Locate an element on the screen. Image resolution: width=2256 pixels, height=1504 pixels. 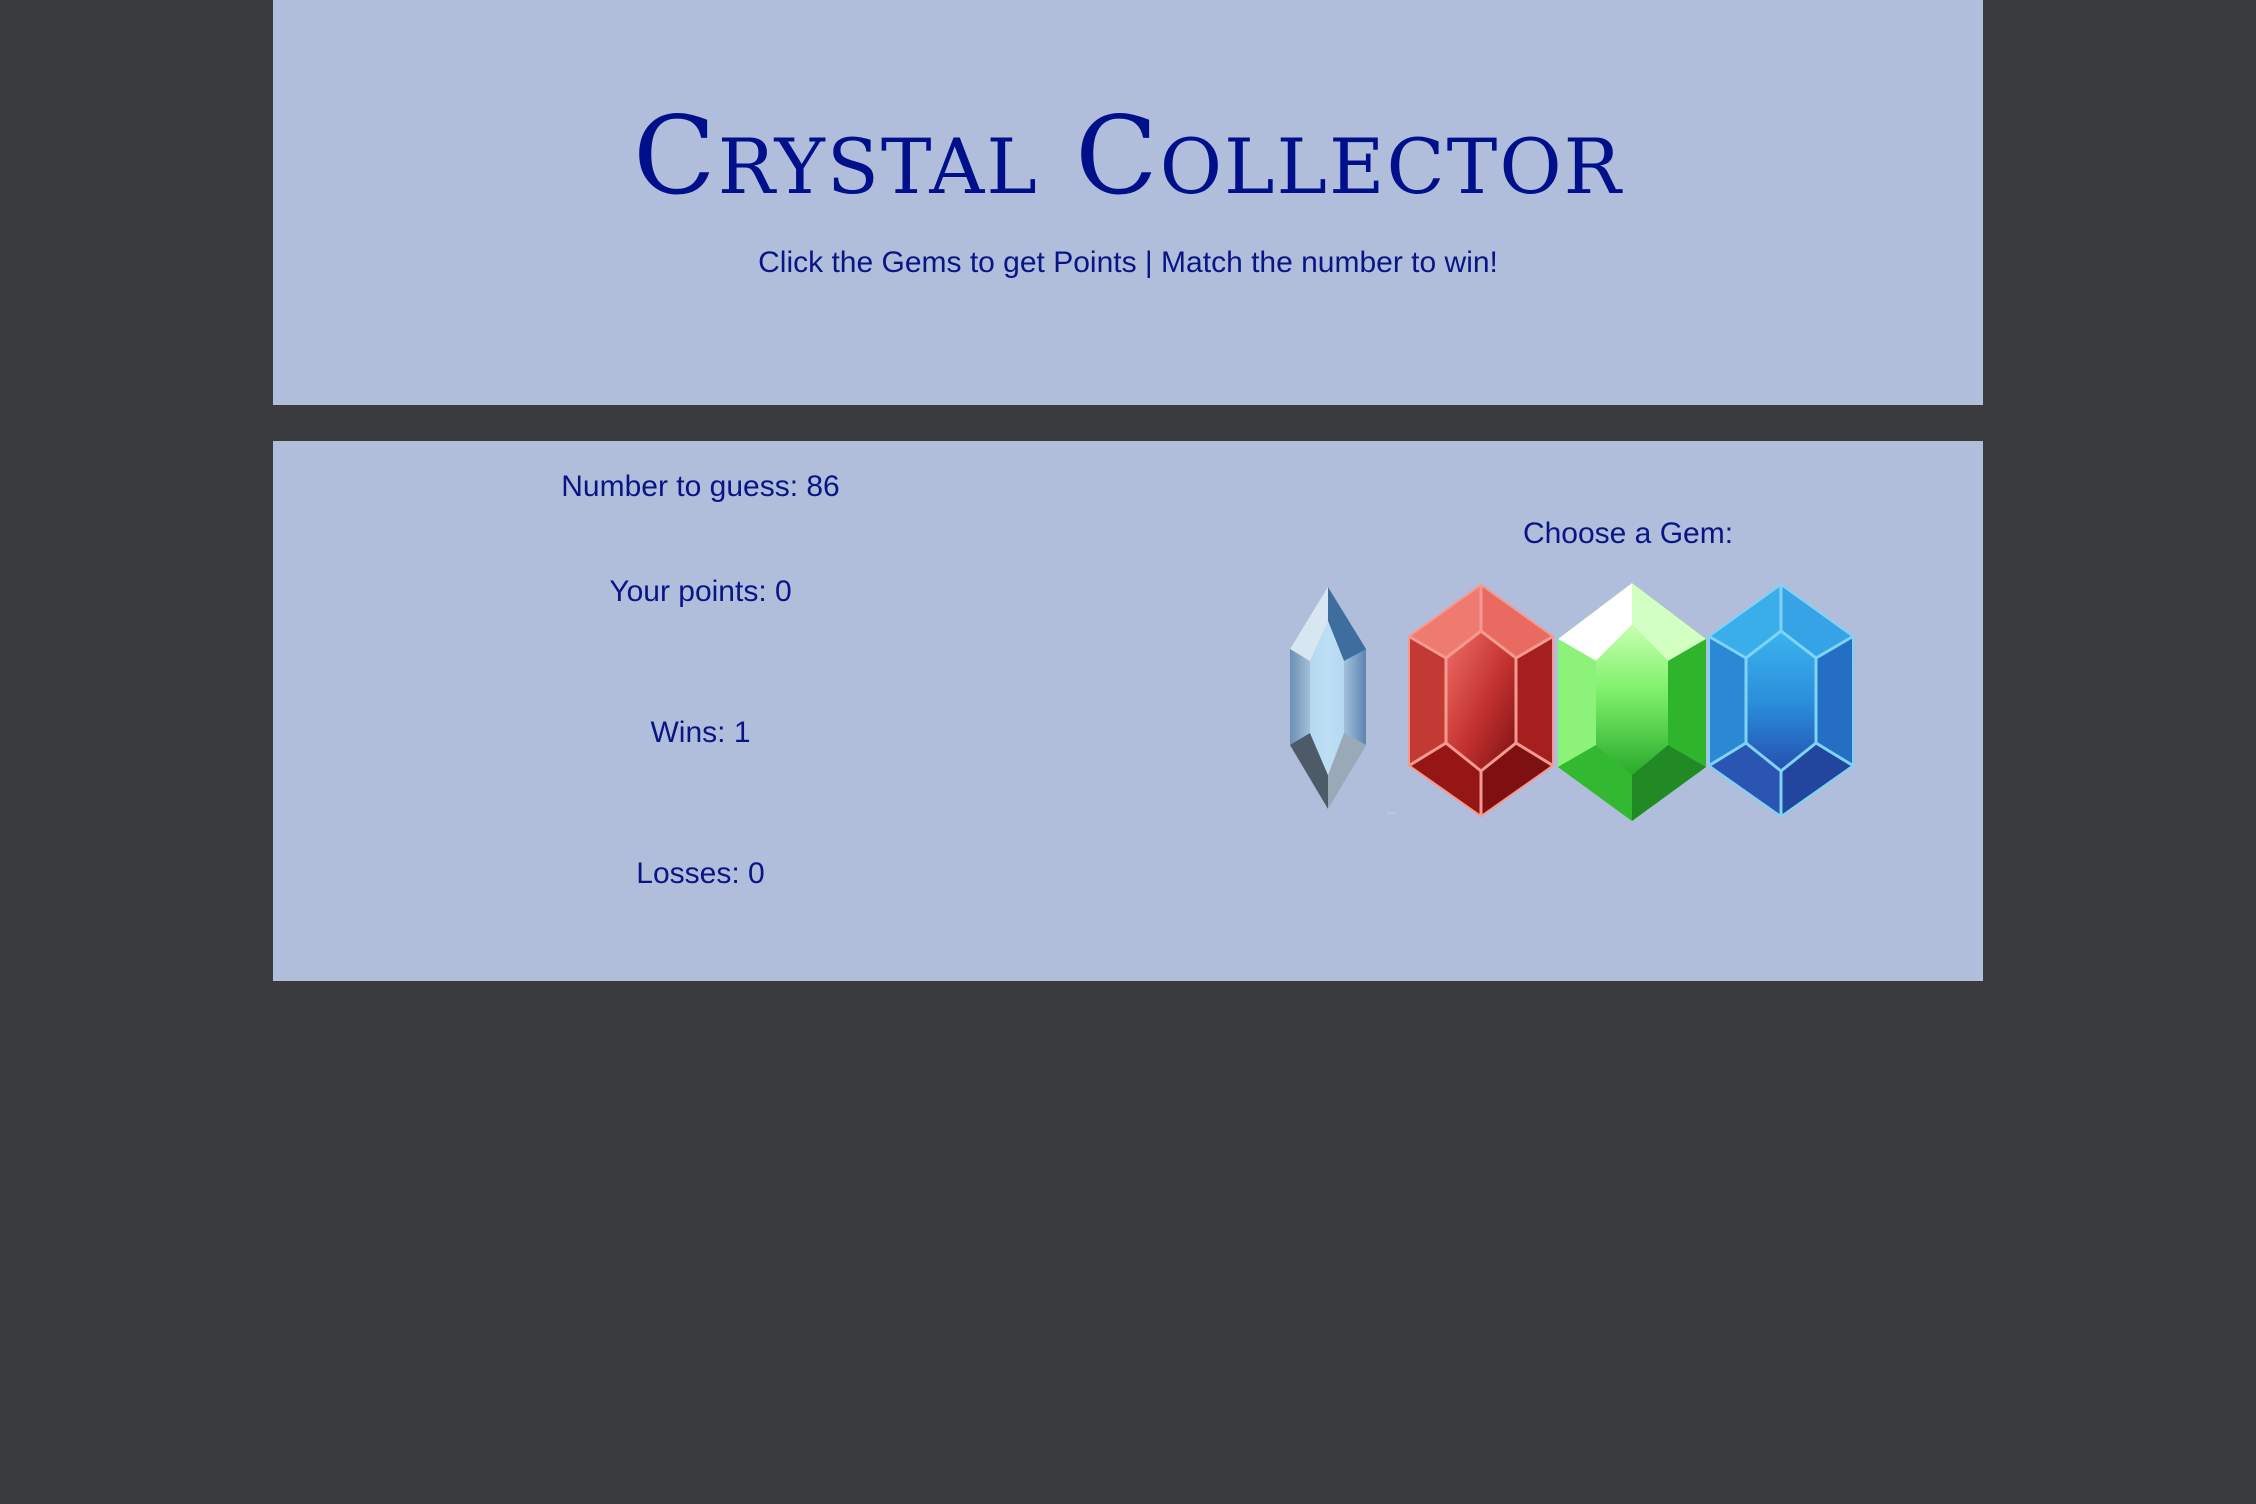
blue-gem-icon is located at coordinates (1781, 700).